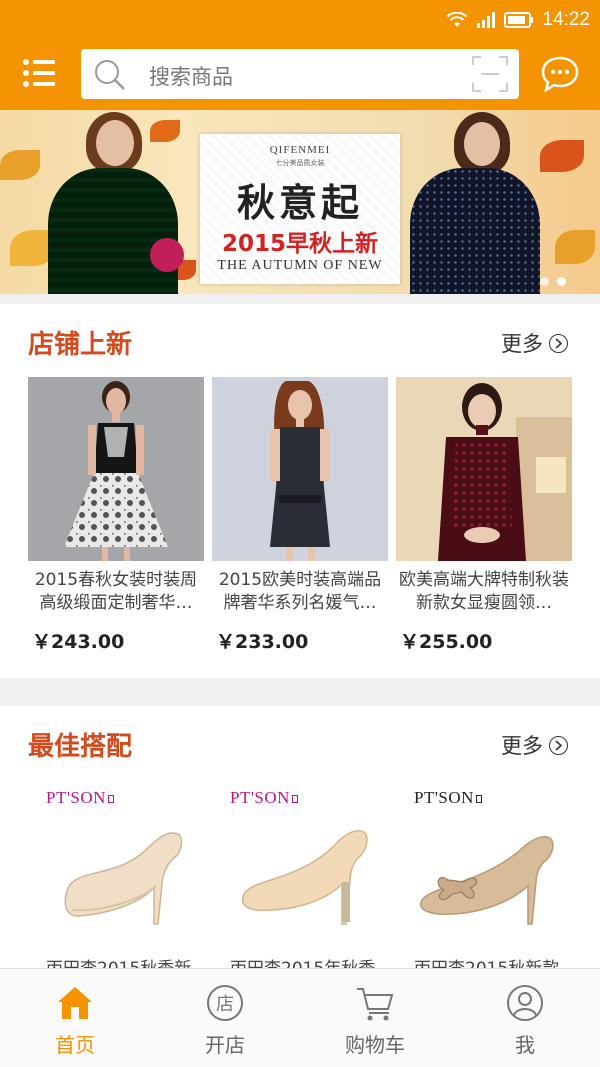  I want to click on product-card: 欧美高端大牌特制秋装新款女显瘦圆领… ￥255.00, so click(484, 522).